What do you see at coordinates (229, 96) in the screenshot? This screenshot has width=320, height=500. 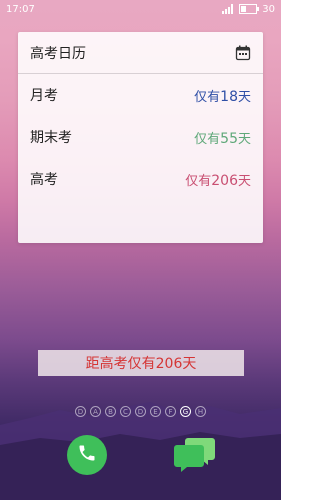 I see `countdown-days: 18` at bounding box center [229, 96].